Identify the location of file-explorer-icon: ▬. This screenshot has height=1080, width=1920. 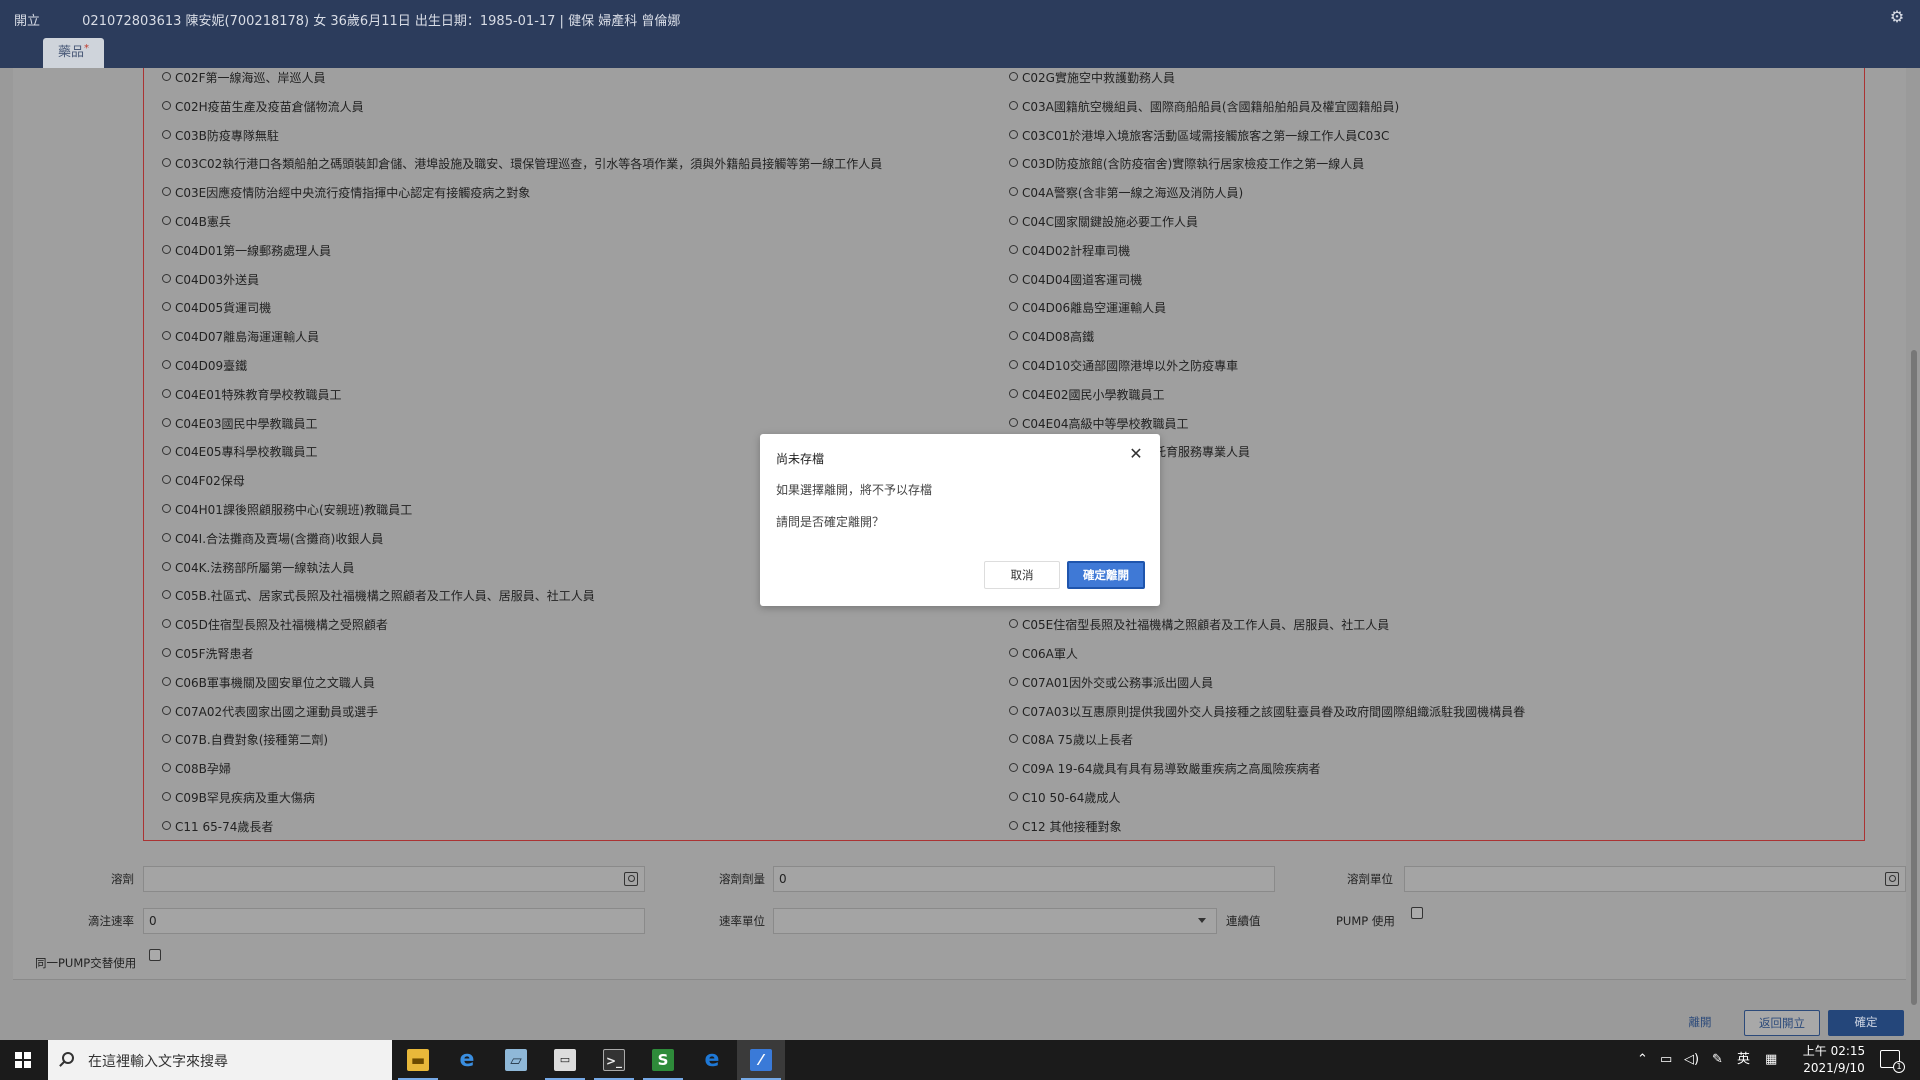
(418, 1060).